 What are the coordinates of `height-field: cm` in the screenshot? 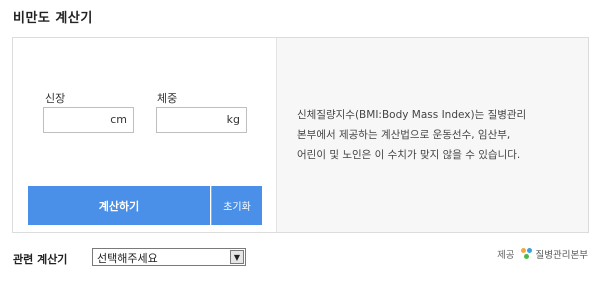 It's located at (88, 120).